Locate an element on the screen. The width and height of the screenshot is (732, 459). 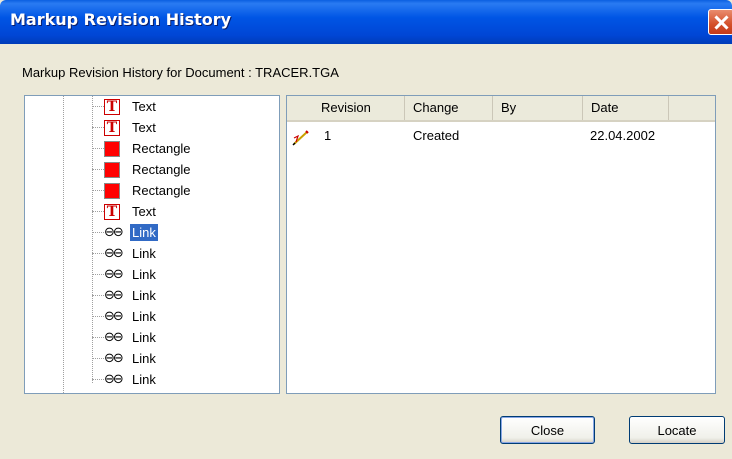
revision-row: 1 Created 22.04.2002 is located at coordinates (501, 136).